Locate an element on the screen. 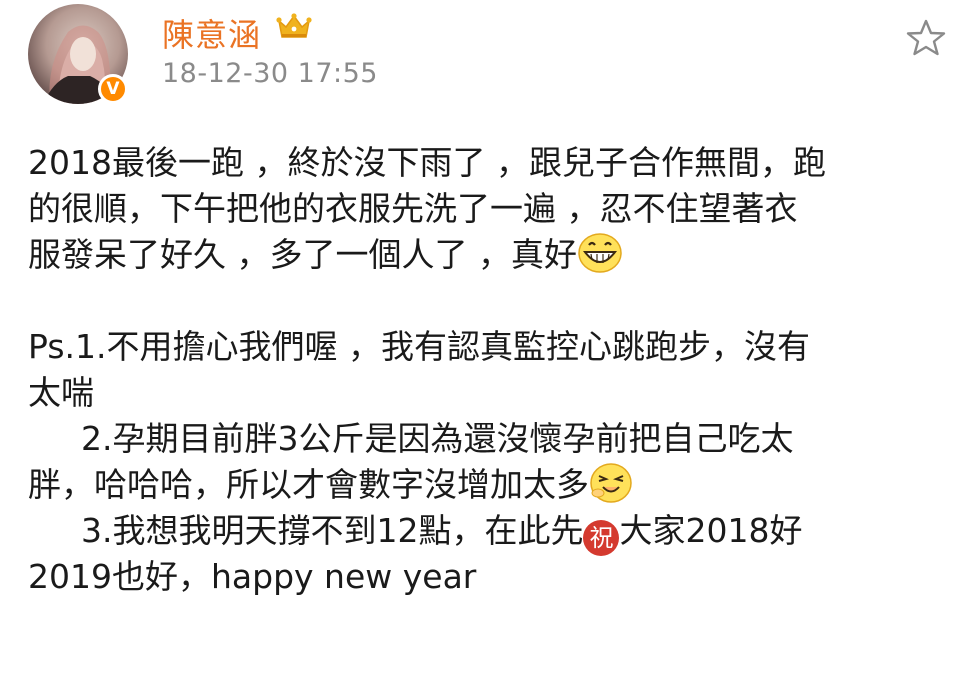 This screenshot has height=683, width=973. post-line: 2018最後一跑 ，終於沒下雨了 ，跟兒子合作無間，跑 is located at coordinates (427, 162).